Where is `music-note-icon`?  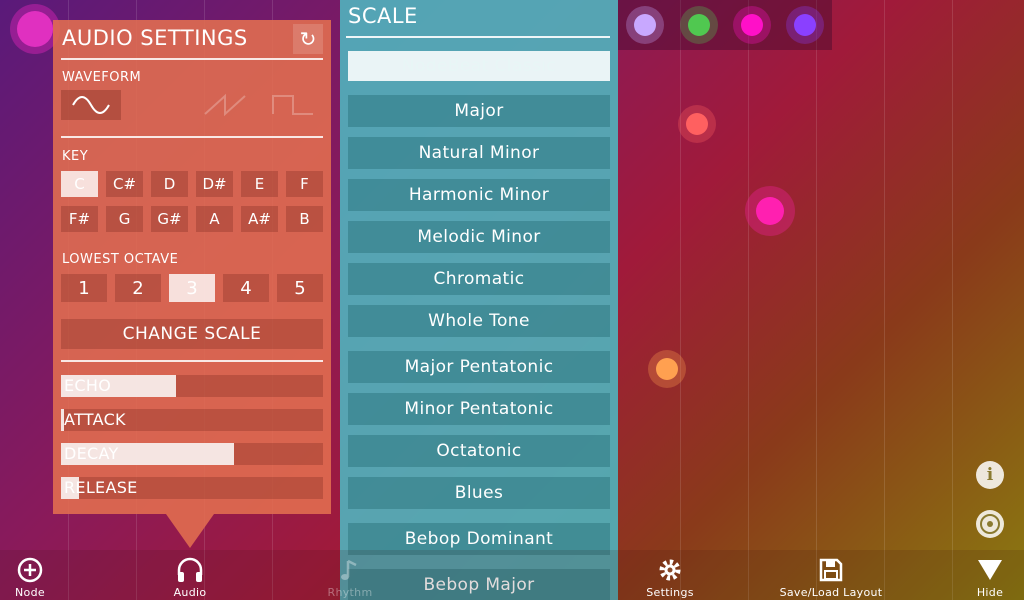 music-note-icon is located at coordinates (349, 569).